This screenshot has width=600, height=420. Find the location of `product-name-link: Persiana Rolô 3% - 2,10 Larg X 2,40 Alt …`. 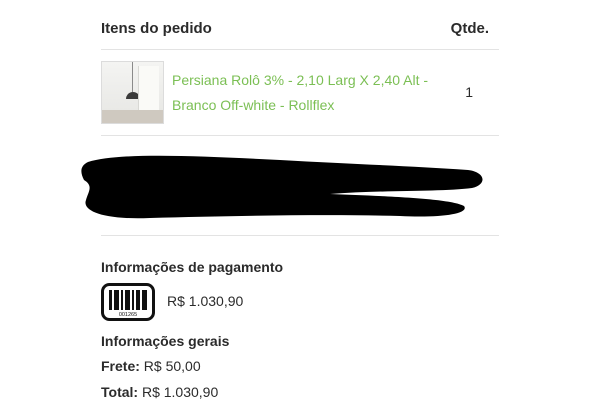

product-name-link: Persiana Rolô 3% - 2,10 Larg X 2,40 Alt … is located at coordinates (312, 93).